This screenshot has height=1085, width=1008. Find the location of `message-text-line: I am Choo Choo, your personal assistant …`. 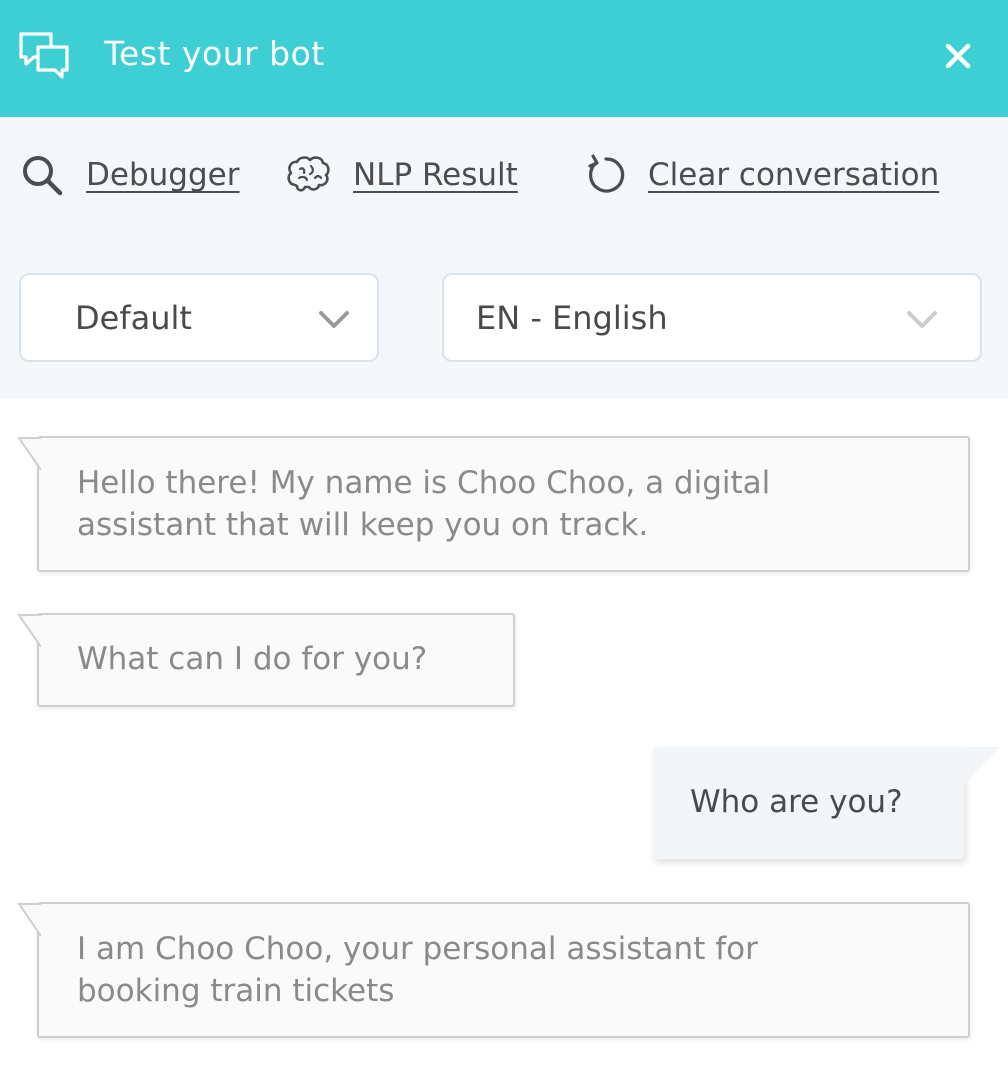

message-text-line: I am Choo Choo, your personal assistant … is located at coordinates (417, 949).